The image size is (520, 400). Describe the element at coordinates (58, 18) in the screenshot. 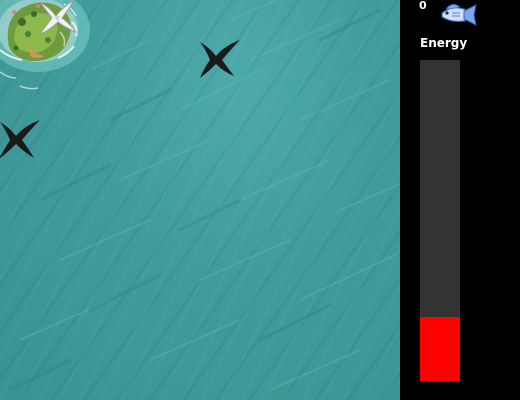

I see `white-bird-icon` at that location.